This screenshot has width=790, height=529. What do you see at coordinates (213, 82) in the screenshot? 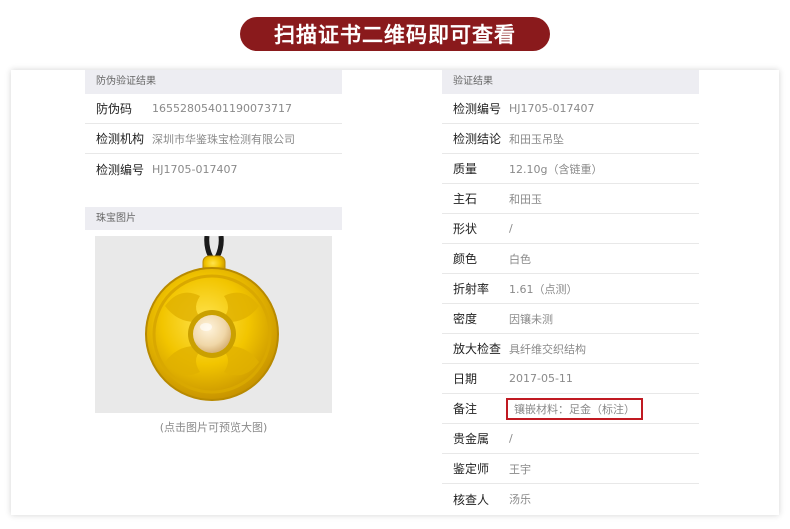
I see `anti-counterfeit-header: 防伪验证结果` at bounding box center [213, 82].